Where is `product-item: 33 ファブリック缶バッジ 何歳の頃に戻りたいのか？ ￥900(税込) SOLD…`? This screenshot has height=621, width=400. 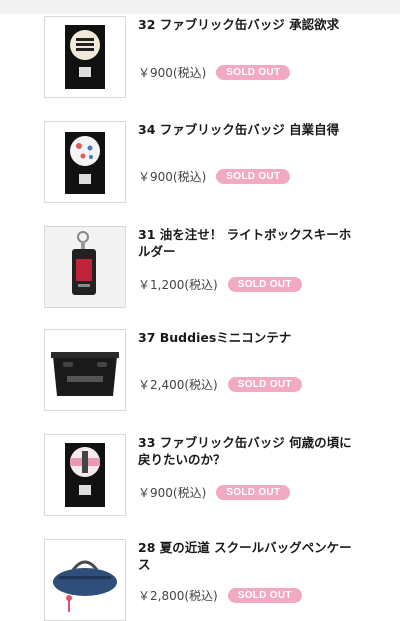 product-item: 33 ファブリック缶バッジ 何歳の頃に戻りたいのか？ ￥900(税込) SOLD… is located at coordinates (214, 476).